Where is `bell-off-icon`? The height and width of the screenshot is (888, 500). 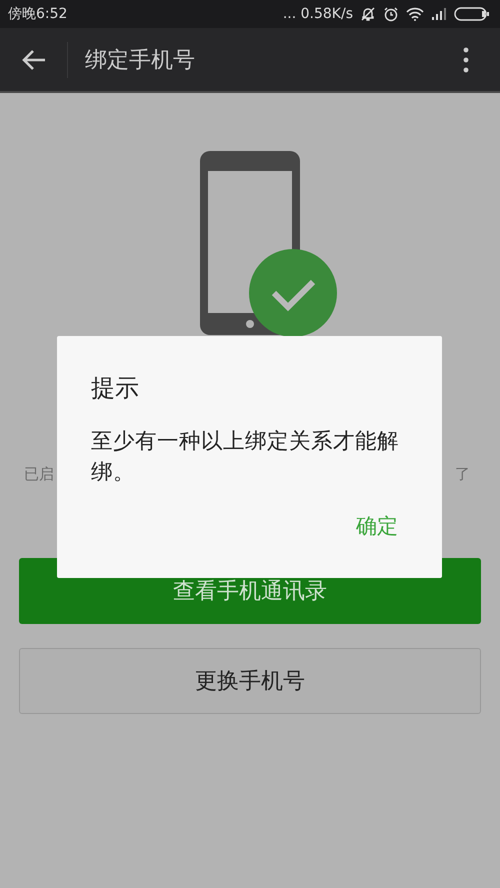 bell-off-icon is located at coordinates (368, 14).